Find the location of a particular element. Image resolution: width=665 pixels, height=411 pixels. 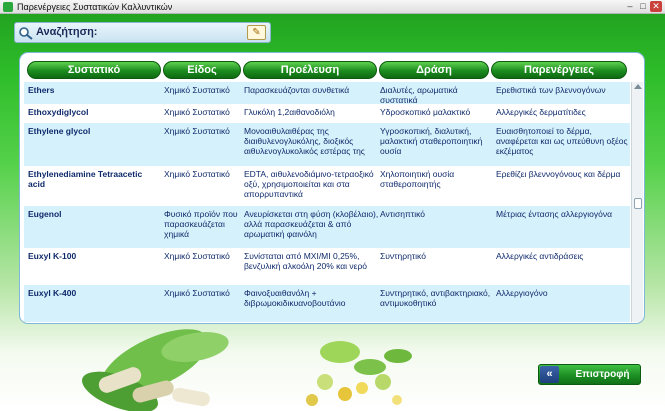

window-title: Παρενέργειες Συστατικών Καλλυντικών is located at coordinates (95, 7).